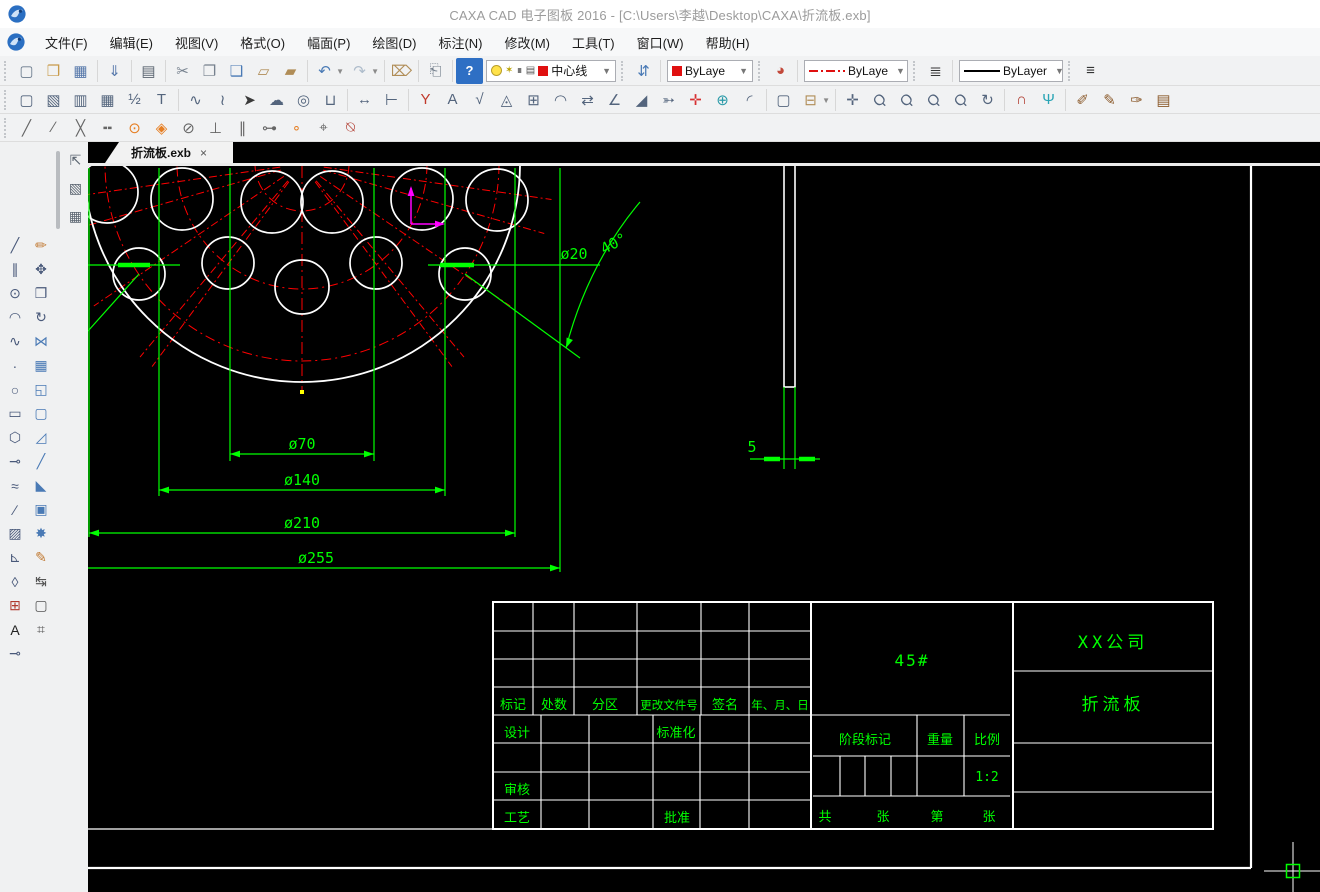 The width and height of the screenshot is (1320, 892). Describe the element at coordinates (276, 100) in the screenshot. I see `revision-cloud-button: ☁` at that location.